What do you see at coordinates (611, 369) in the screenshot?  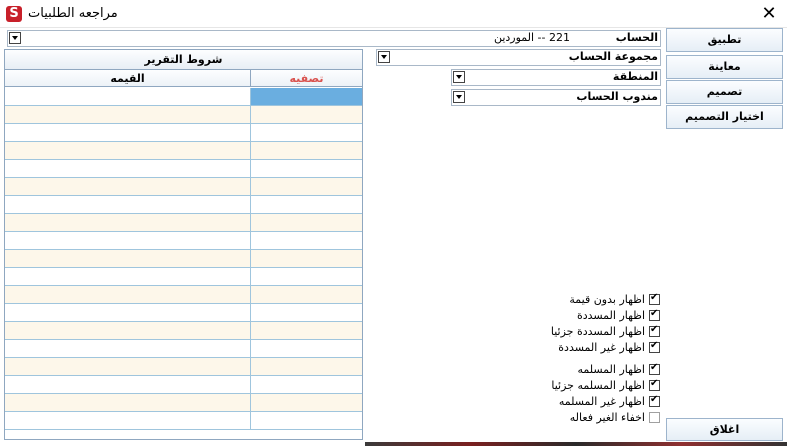 I see `checkbox-label: اظهار المسلمه` at bounding box center [611, 369].